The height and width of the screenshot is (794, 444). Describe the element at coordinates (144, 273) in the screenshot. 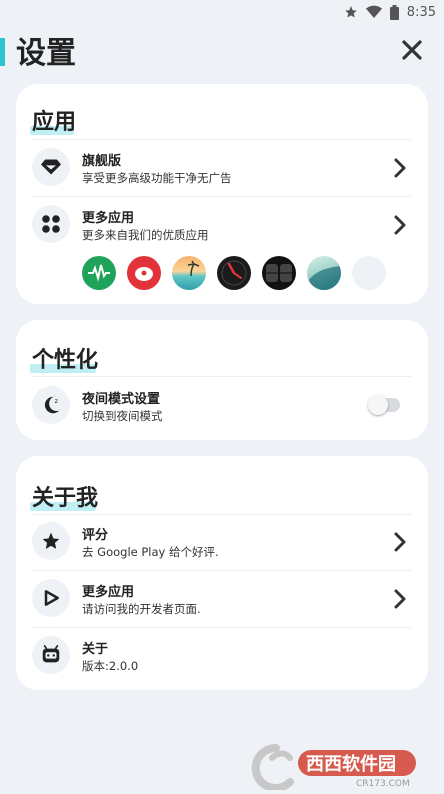

I see `piggy-bank-app-icon` at that location.